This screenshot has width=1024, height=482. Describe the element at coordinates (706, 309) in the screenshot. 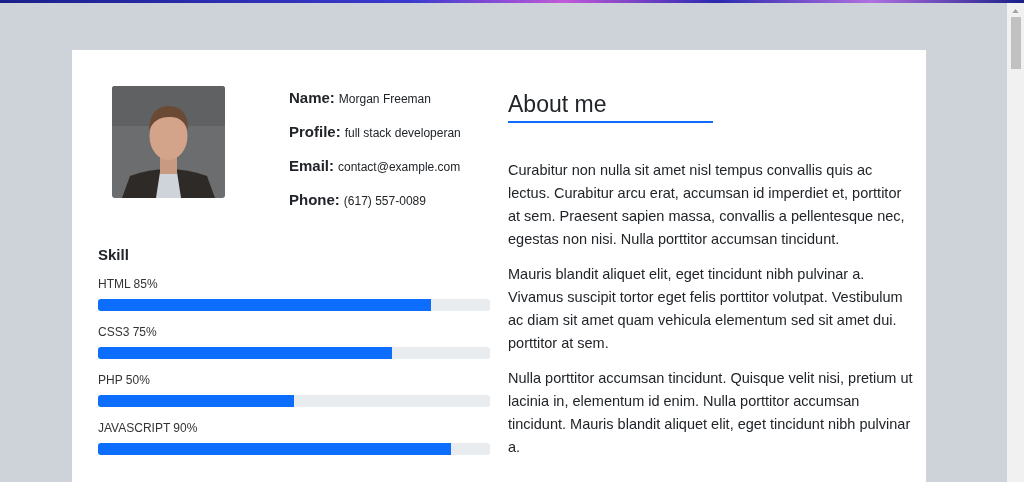

I see `paragraph: Mauris blandit aliquet elit, eget tincidunt nibh pulvinar a. Vivamus suscipit tortor eget felis porttitor volutpat. Vestibulum ac diam sit amet quam vehicula elementum sed sit amet dui. porttitor at sem.` at that location.